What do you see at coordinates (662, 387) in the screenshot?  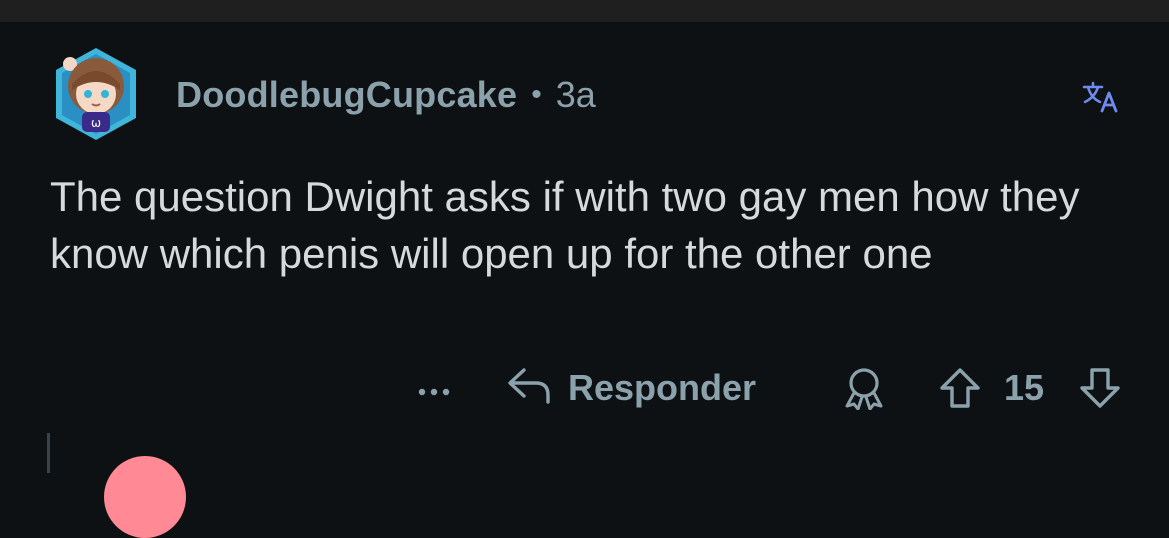 I see `reply-label: Responder` at bounding box center [662, 387].